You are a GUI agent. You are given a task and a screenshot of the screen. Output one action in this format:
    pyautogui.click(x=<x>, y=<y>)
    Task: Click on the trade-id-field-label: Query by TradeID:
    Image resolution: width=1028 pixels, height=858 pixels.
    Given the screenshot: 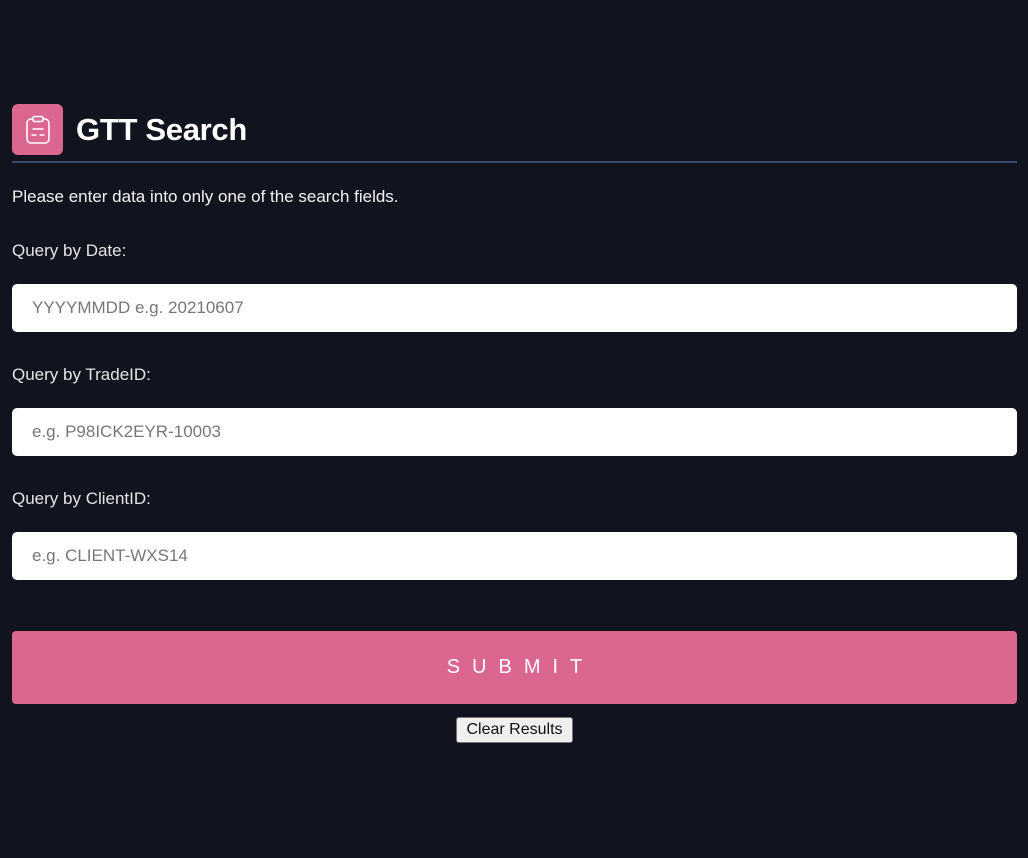 What is the action you would take?
    pyautogui.click(x=81, y=374)
    